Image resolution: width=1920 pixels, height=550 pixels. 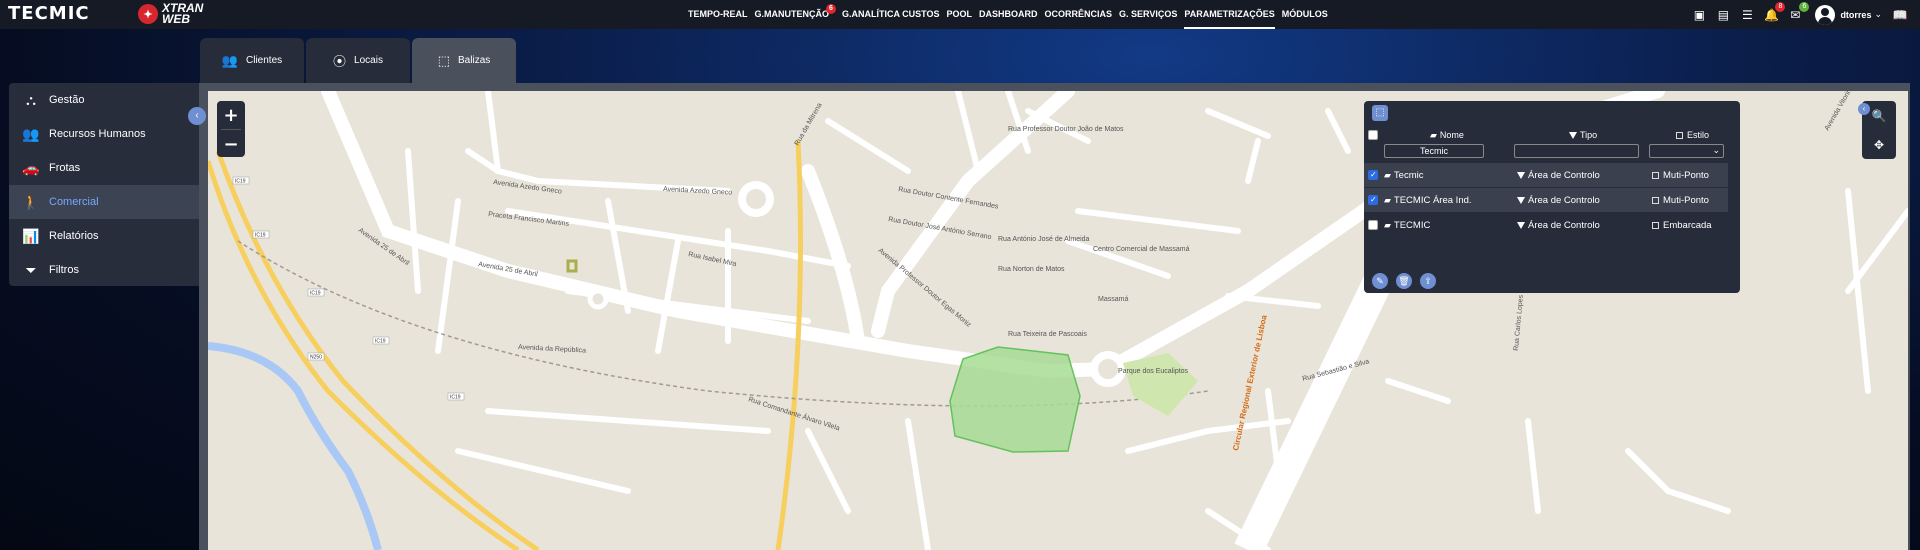 What do you see at coordinates (795, 14) in the screenshot?
I see `nav-manutencao: G.MANUTENÇÃO 6` at bounding box center [795, 14].